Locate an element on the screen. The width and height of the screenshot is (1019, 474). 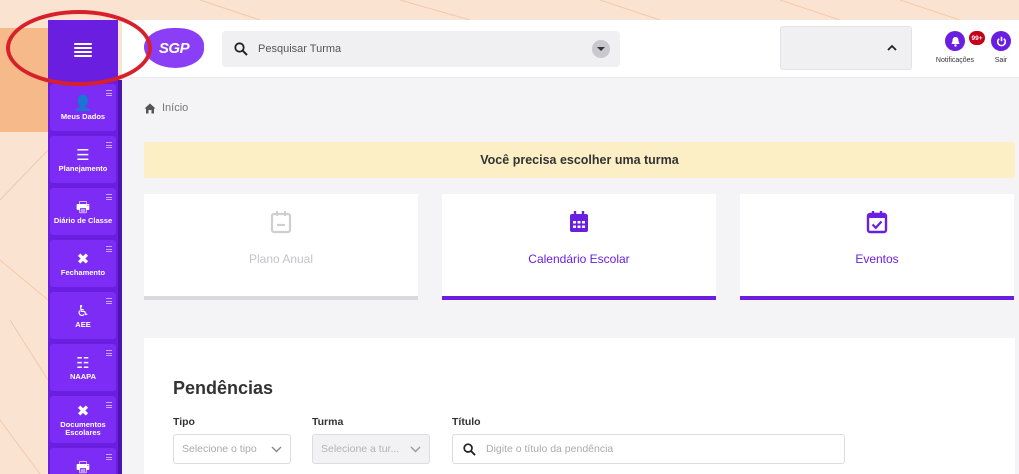
user-edit-icon: 👤 is located at coordinates (83, 102).